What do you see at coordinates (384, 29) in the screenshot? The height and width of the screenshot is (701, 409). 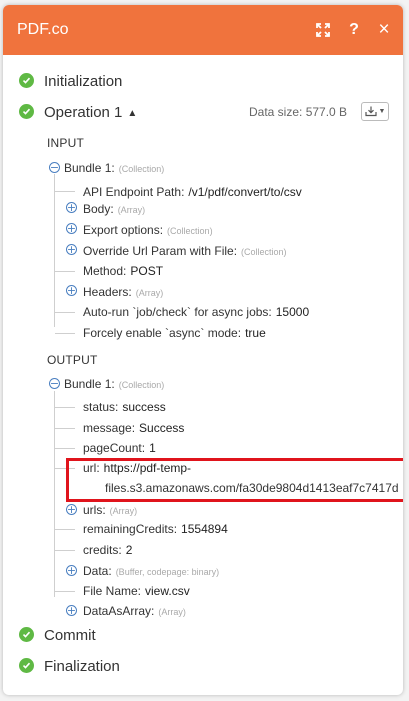 I see `close-icon: ×` at bounding box center [384, 29].